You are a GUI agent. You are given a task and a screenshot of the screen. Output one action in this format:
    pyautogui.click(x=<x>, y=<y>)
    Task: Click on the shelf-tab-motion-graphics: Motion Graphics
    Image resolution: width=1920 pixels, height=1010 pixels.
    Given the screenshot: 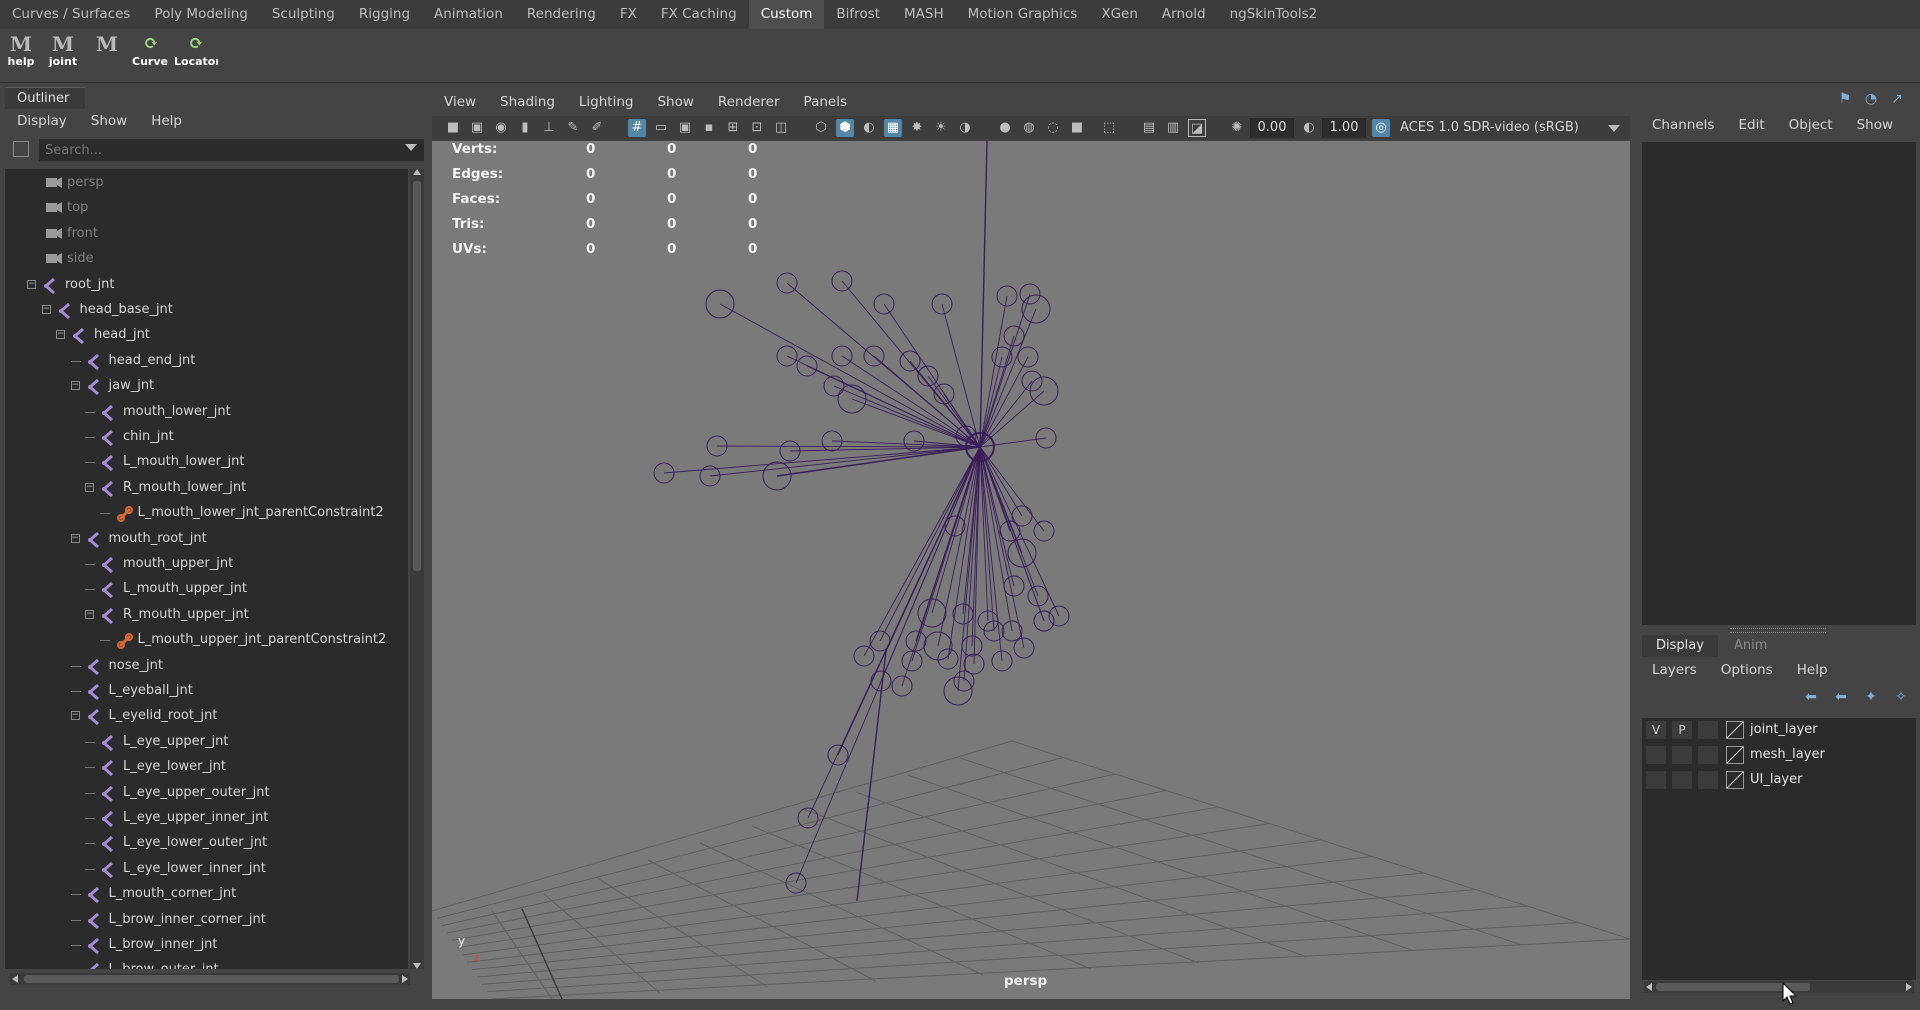 What is the action you would take?
    pyautogui.click(x=1023, y=14)
    